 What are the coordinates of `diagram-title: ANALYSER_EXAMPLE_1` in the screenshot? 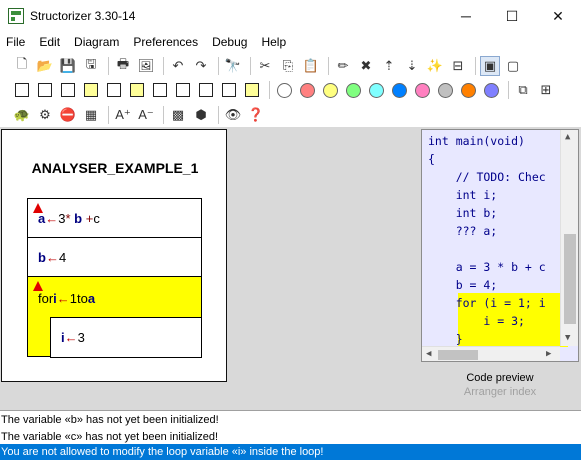 It's located at (115, 168).